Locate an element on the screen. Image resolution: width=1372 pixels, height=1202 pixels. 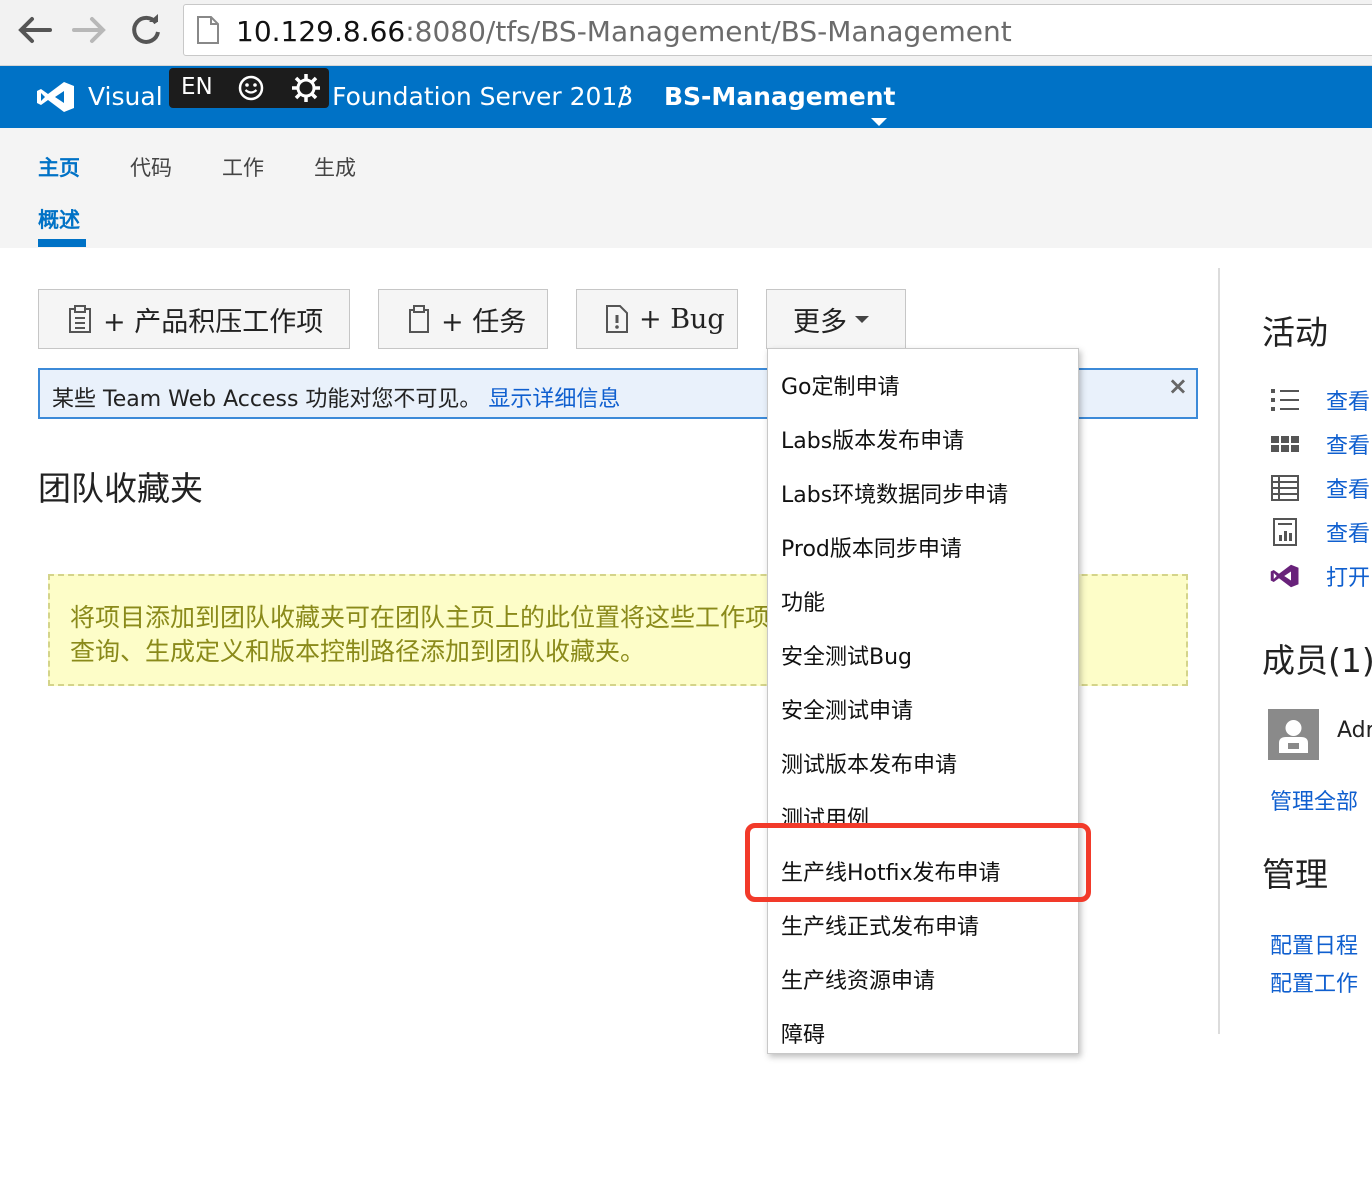
menu-item: 安全测试Bug is located at coordinates (846, 655).